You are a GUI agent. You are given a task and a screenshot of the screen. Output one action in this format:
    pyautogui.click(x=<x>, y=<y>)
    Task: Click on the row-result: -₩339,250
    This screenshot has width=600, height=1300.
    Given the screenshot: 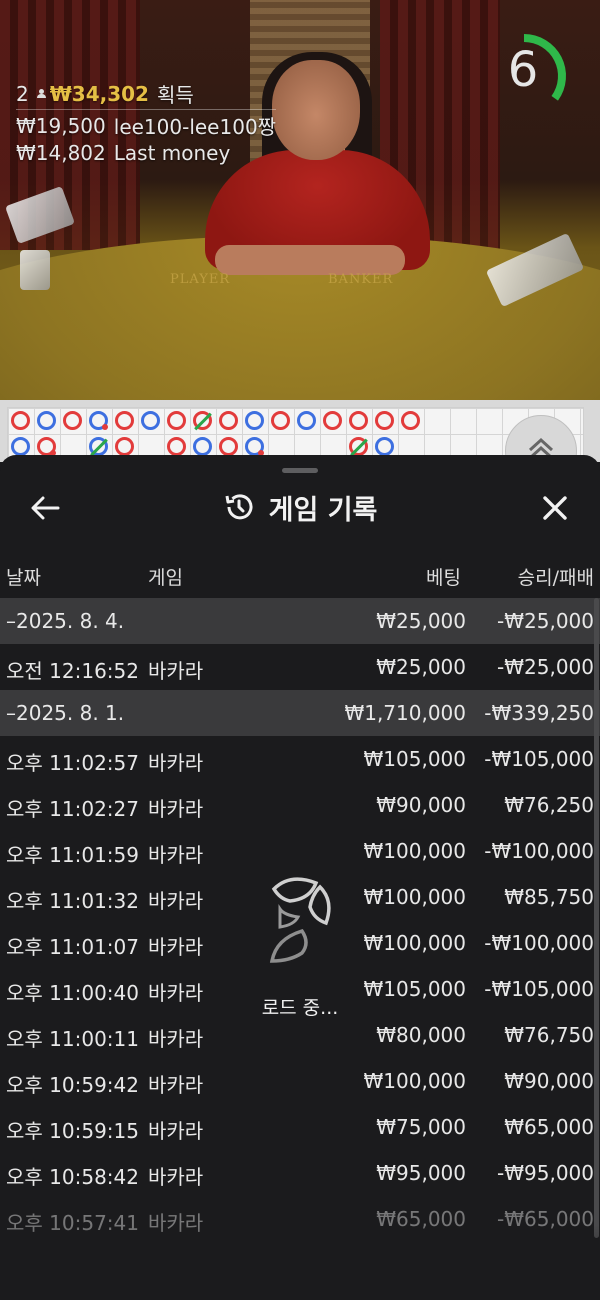 What is the action you would take?
    pyautogui.click(x=539, y=713)
    